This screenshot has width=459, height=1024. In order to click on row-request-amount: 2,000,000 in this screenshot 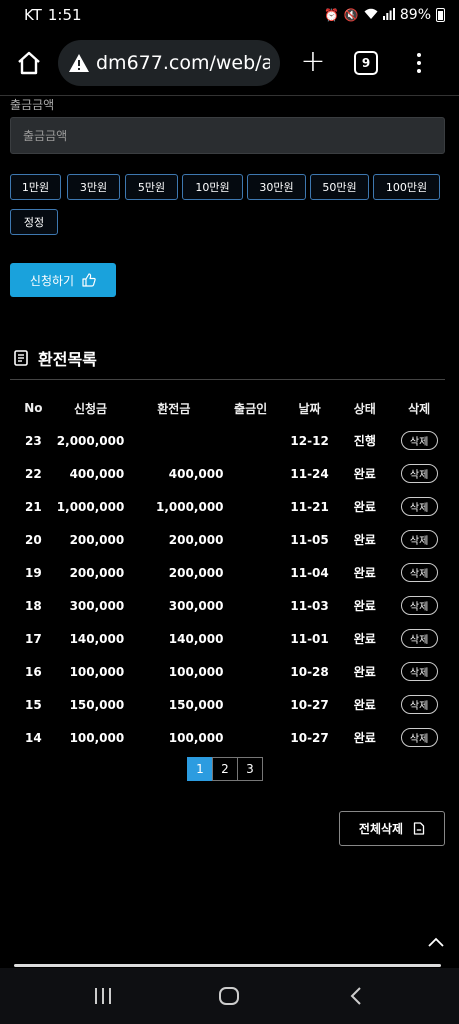, I will do `click(90, 440)`.